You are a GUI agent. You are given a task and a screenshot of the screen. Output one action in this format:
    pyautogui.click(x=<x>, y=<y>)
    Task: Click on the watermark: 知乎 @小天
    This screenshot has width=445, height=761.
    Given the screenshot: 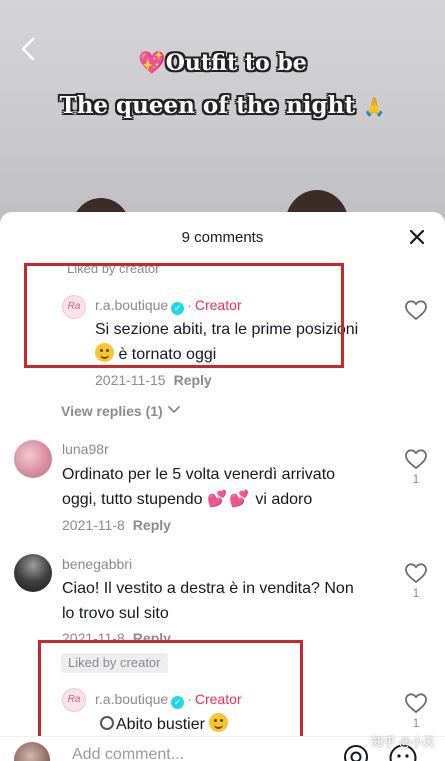 What is the action you would take?
    pyautogui.click(x=403, y=742)
    